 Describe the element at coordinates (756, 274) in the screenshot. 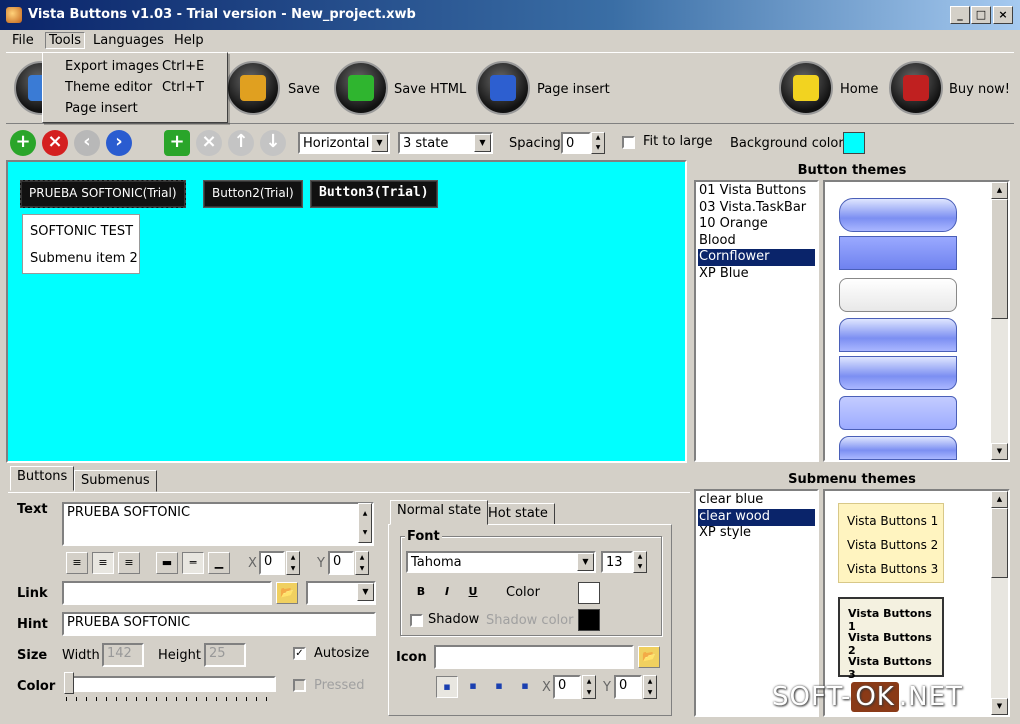

I see `list-item: XP Blue` at that location.